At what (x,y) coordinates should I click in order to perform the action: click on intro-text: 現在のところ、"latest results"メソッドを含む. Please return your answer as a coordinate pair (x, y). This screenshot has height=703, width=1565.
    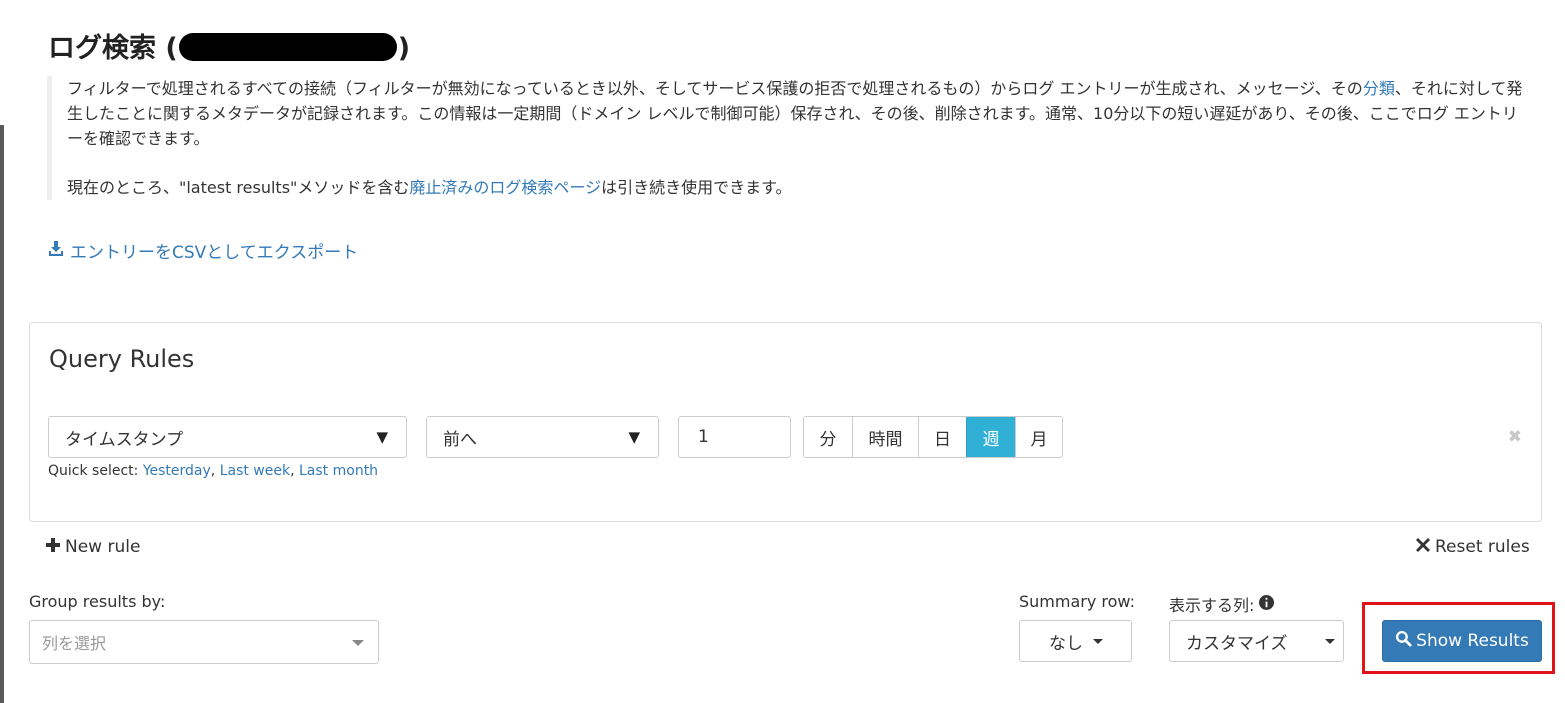
    Looking at the image, I should click on (238, 187).